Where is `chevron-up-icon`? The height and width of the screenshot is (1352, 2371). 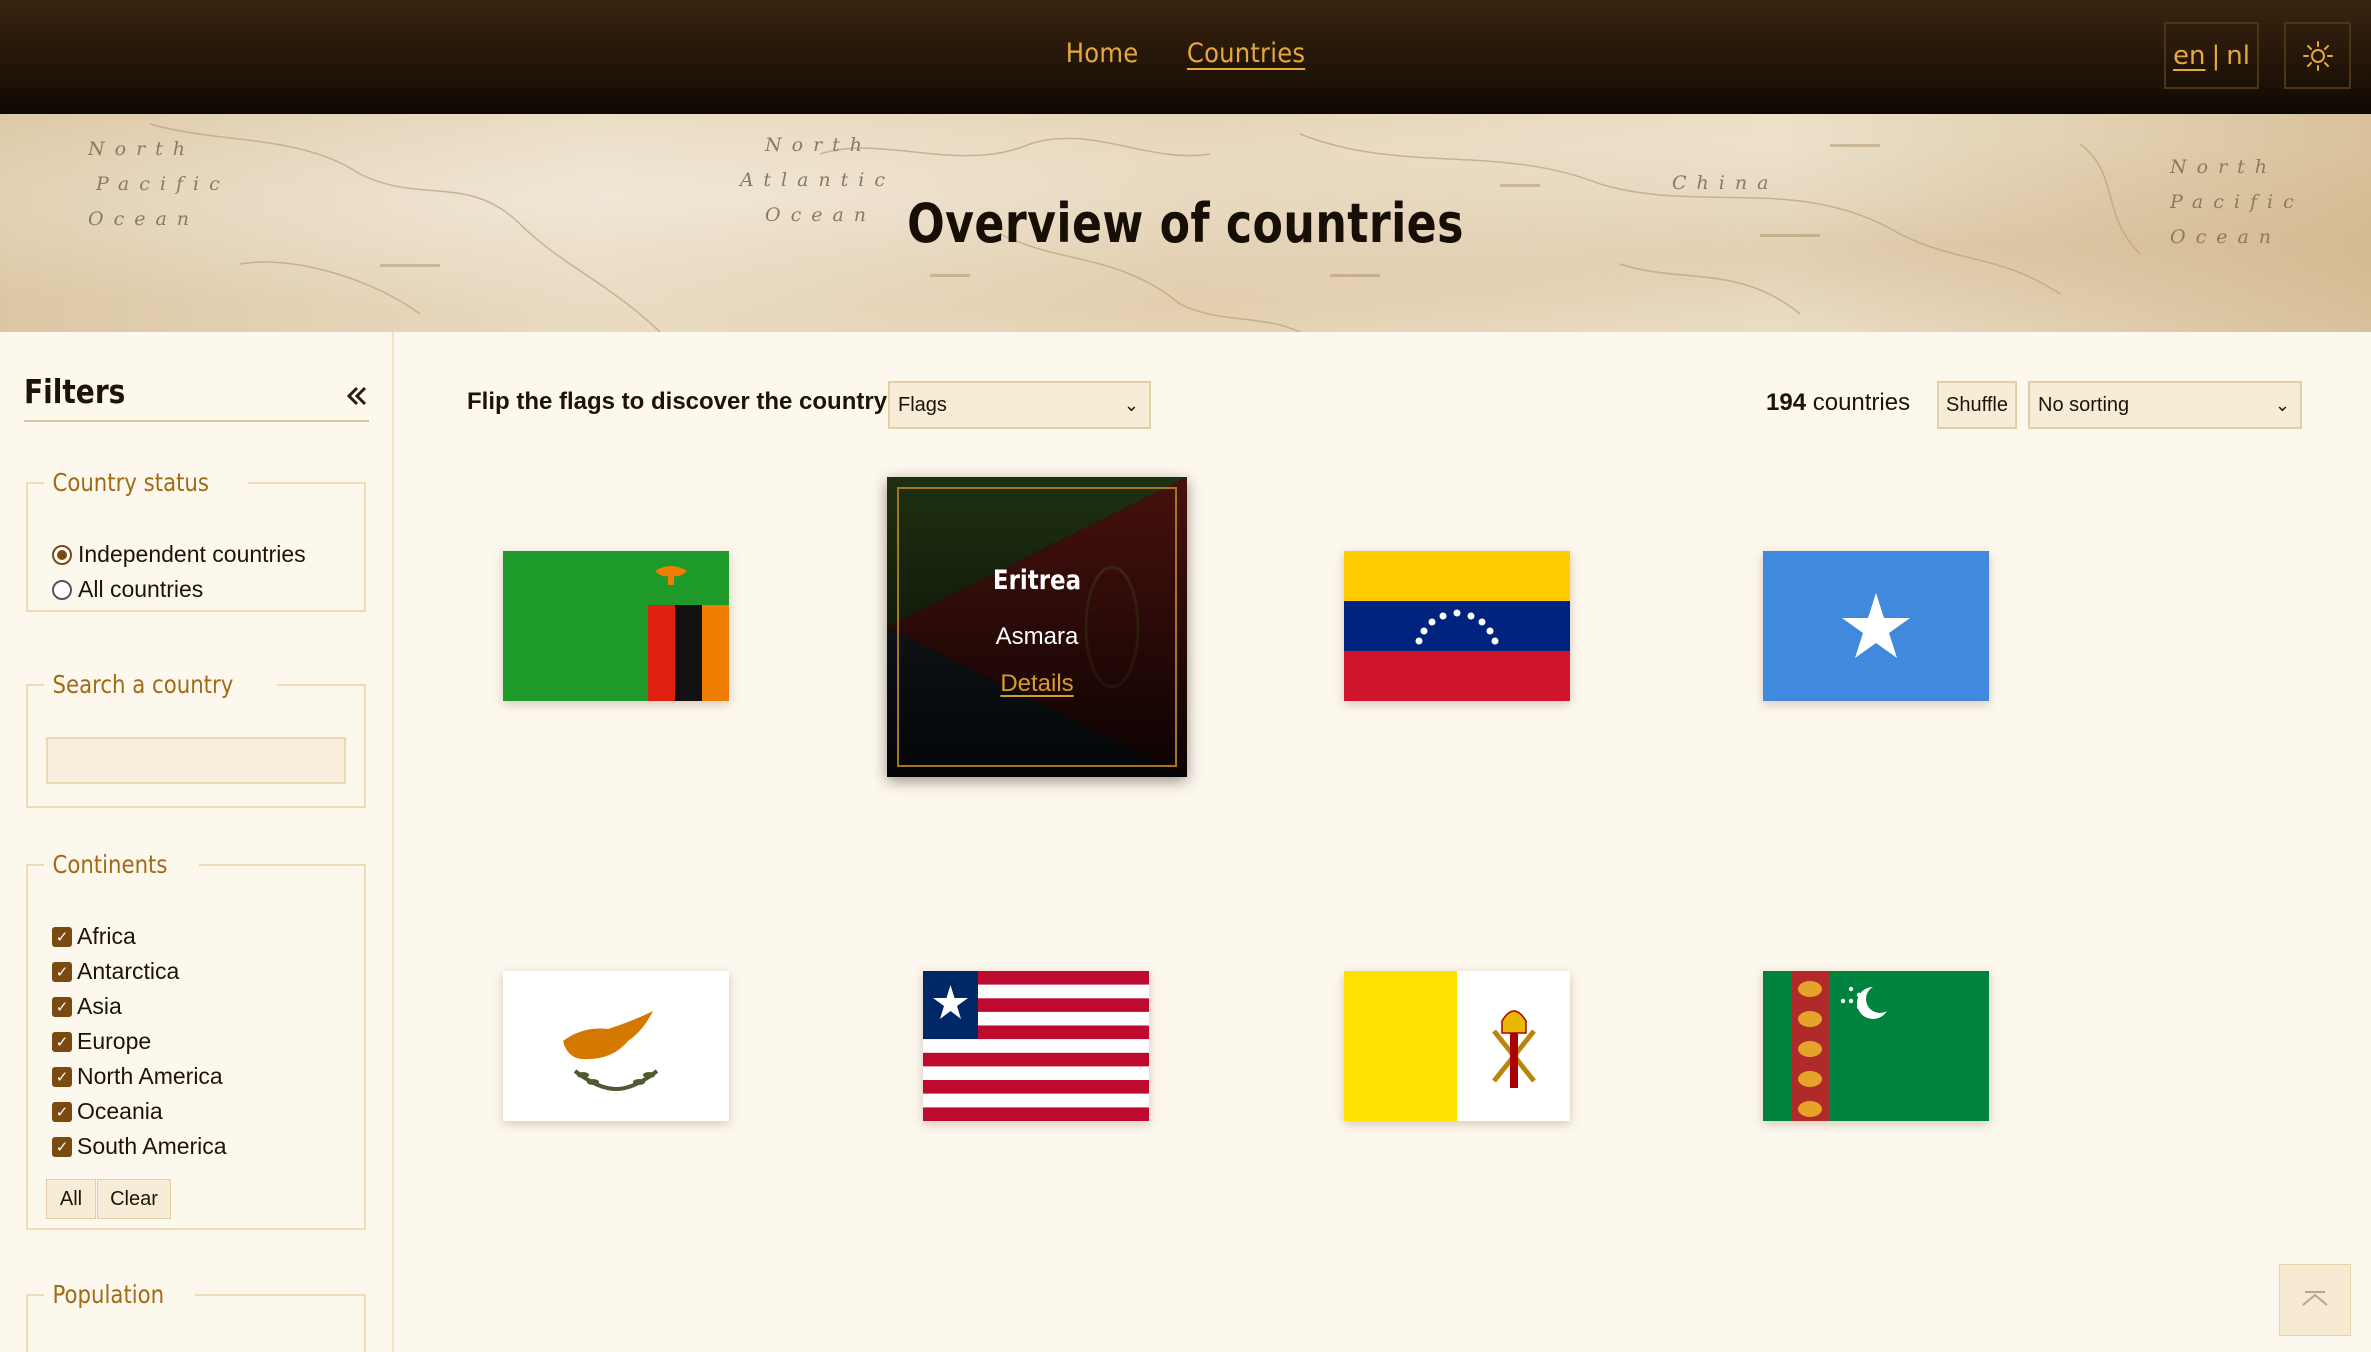 chevron-up-icon is located at coordinates (2315, 1298).